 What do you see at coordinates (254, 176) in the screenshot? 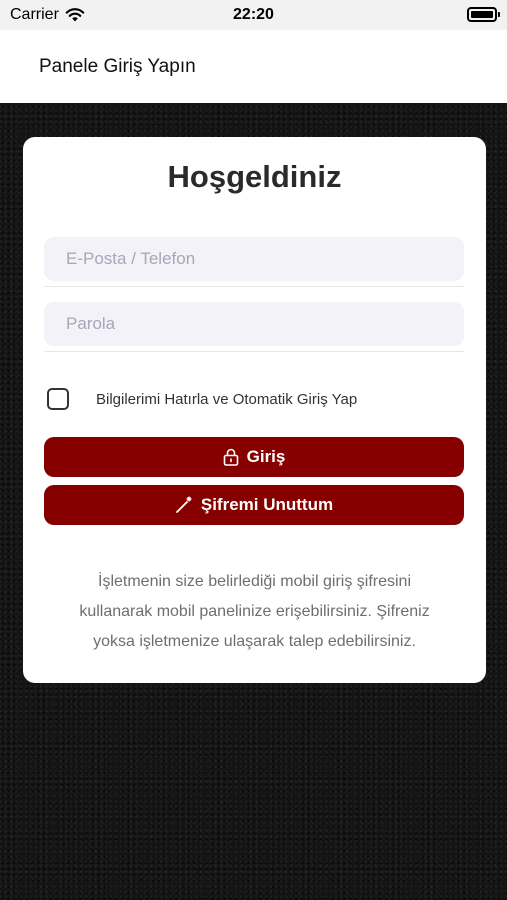
I see `welcome-heading: Hoşgeldiniz` at bounding box center [254, 176].